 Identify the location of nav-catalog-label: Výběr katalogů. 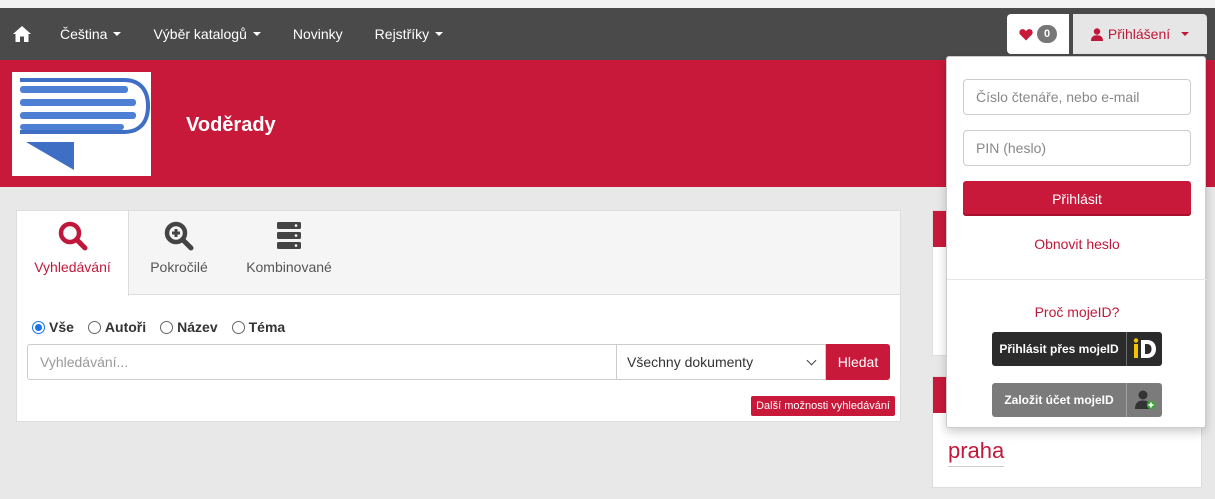
(200, 34).